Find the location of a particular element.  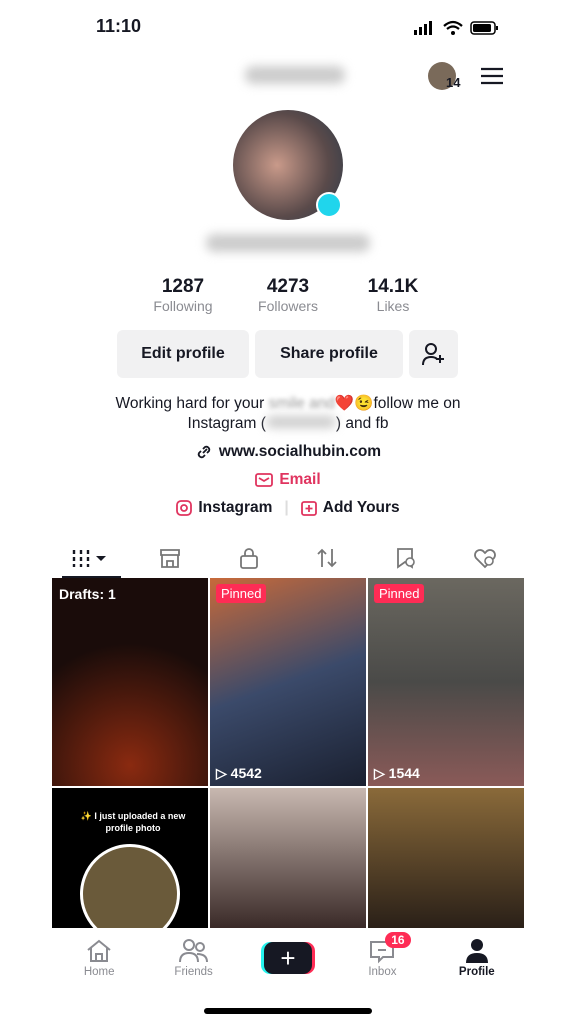

instagram-icon is located at coordinates (184, 508).